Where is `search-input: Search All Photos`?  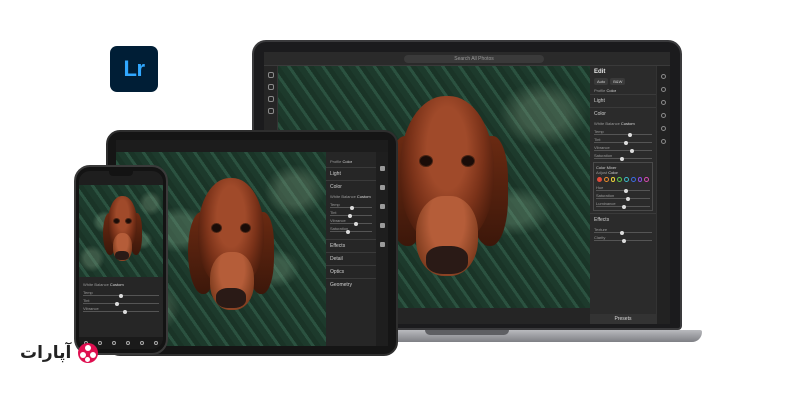
search-input: Search All Photos is located at coordinates (474, 59).